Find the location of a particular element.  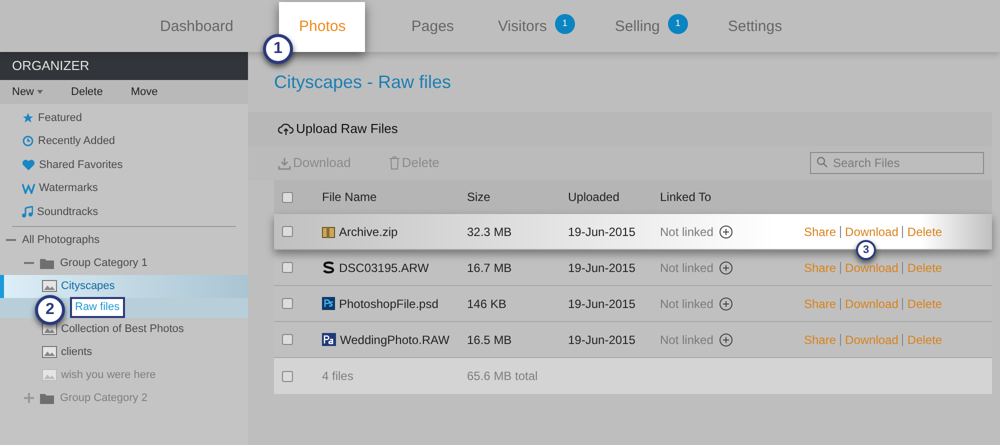

nav-tab: Dashboard is located at coordinates (197, 27).